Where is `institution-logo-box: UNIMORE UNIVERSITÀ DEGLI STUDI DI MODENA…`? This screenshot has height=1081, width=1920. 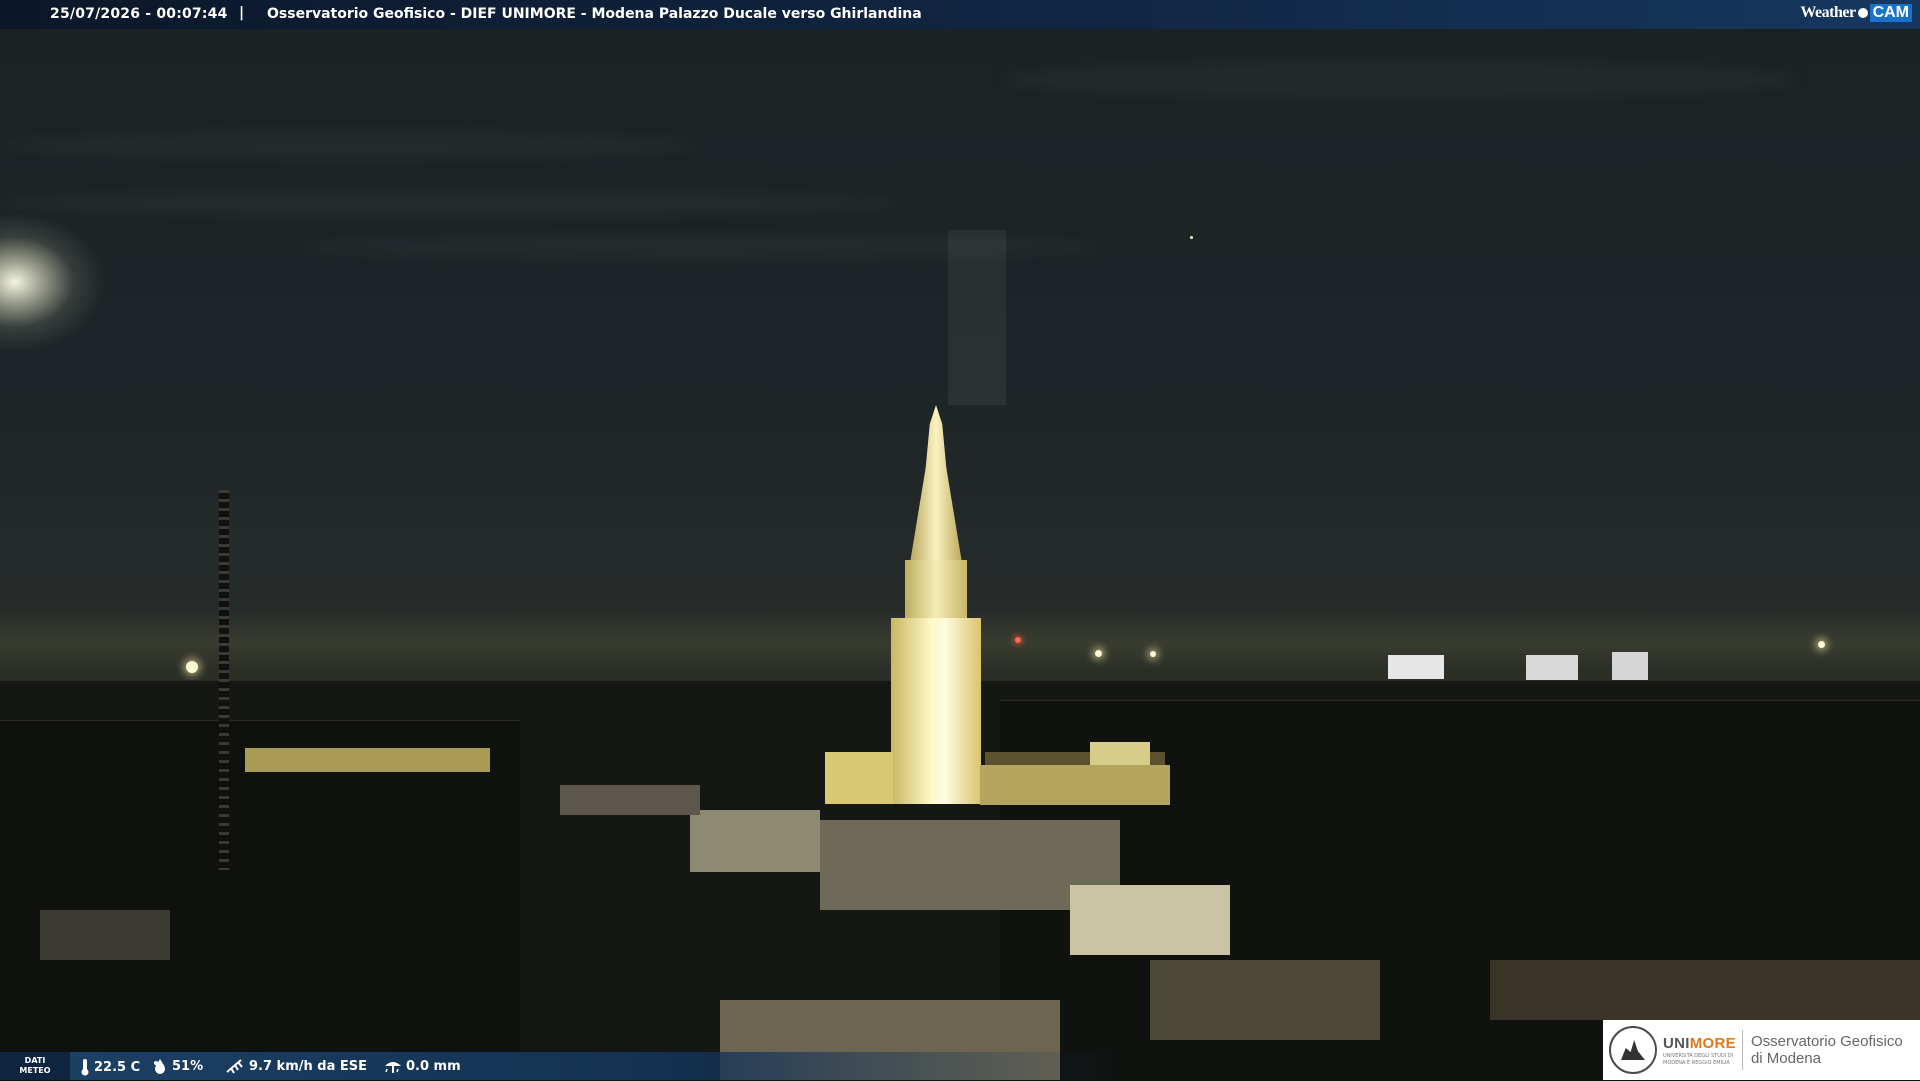
institution-logo-box: UNIMORE UNIVERSITÀ DEGLI STUDI DI MODENA… is located at coordinates (1761, 1050).